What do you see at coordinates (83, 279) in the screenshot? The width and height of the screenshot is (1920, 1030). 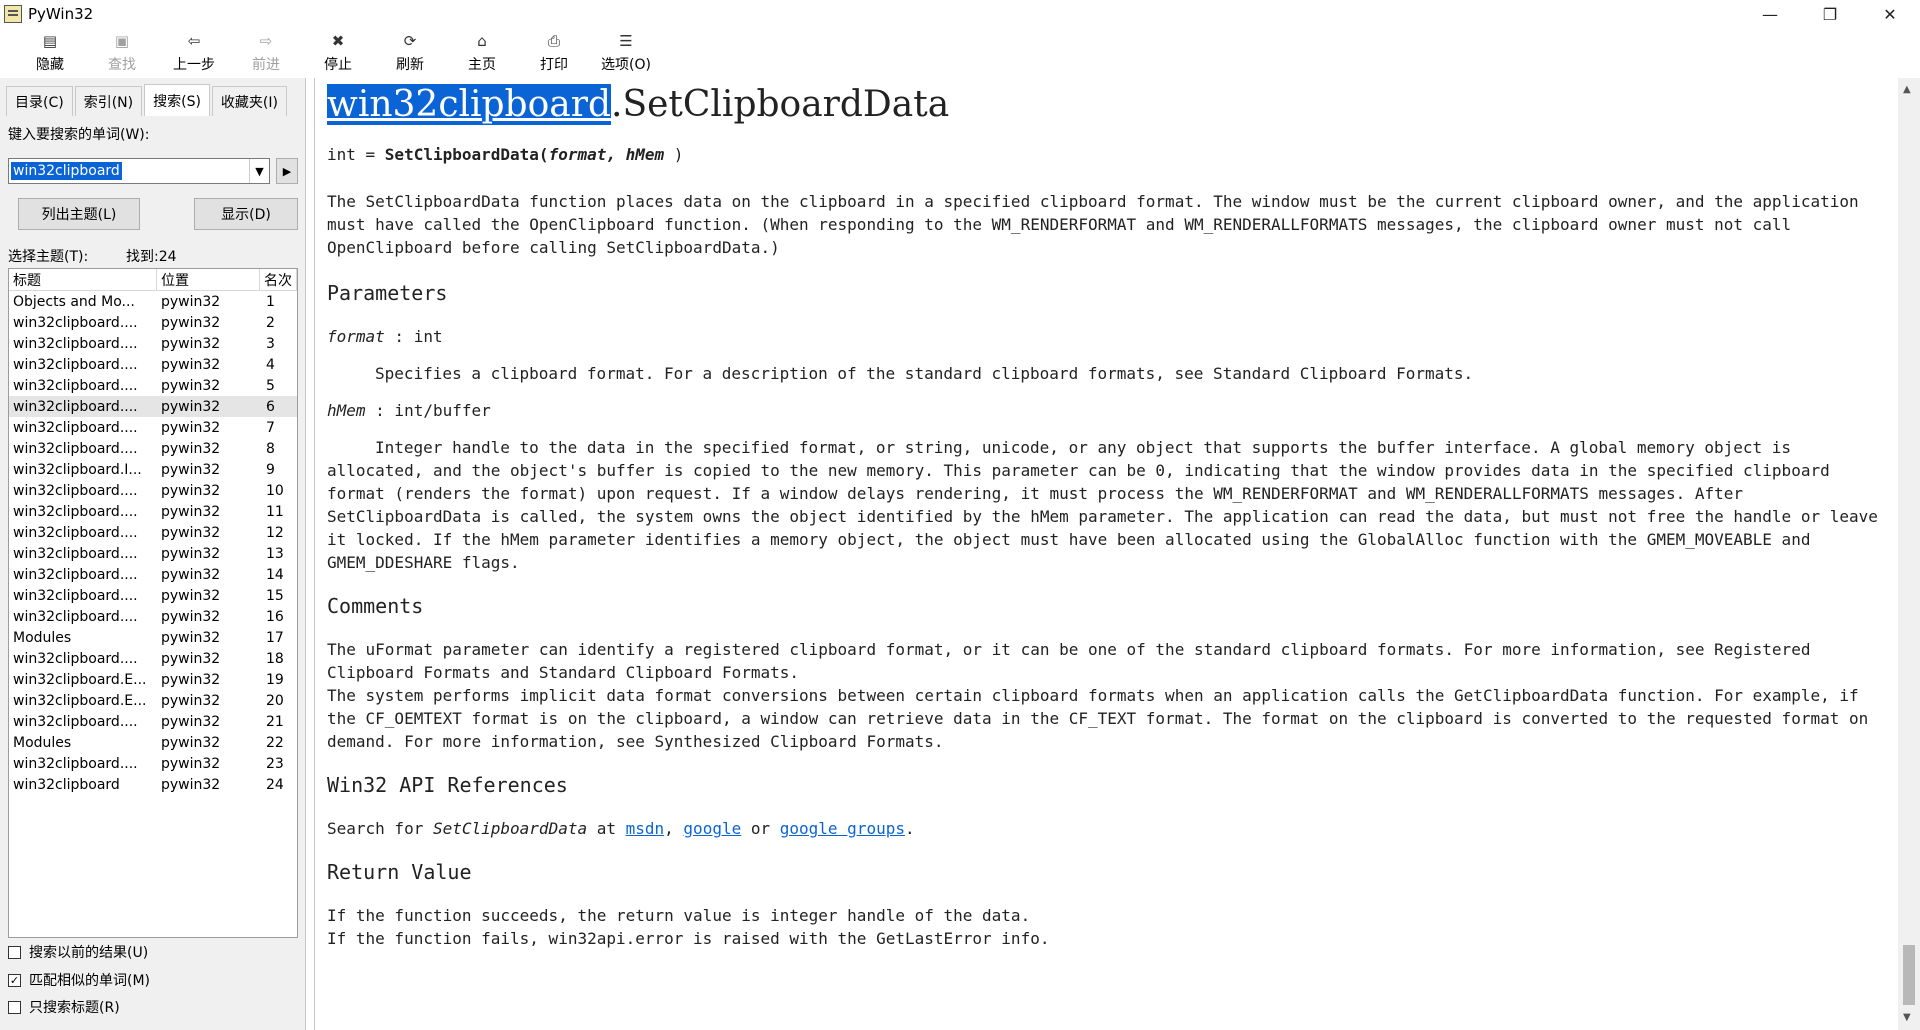 I see `column-title: 标题` at bounding box center [83, 279].